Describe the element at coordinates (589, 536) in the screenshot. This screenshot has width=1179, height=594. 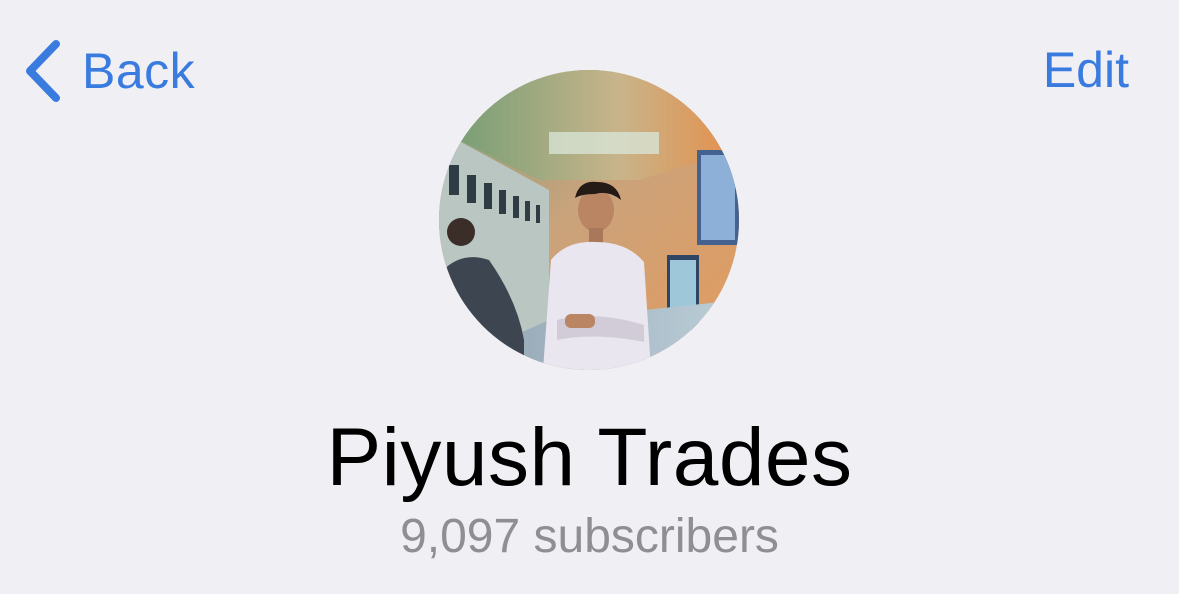
I see `subscriber-count: 9,097 subscribers` at that location.